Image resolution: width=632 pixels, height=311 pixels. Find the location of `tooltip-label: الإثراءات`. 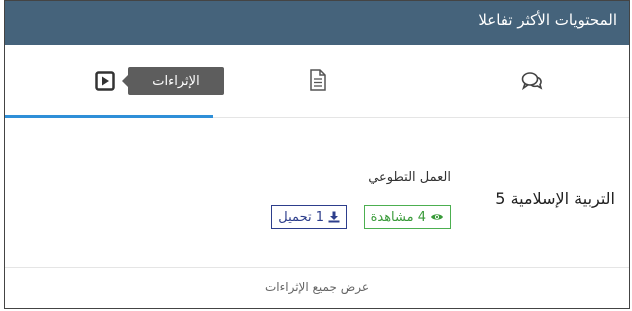

tooltip-label: الإثراءات is located at coordinates (176, 81).